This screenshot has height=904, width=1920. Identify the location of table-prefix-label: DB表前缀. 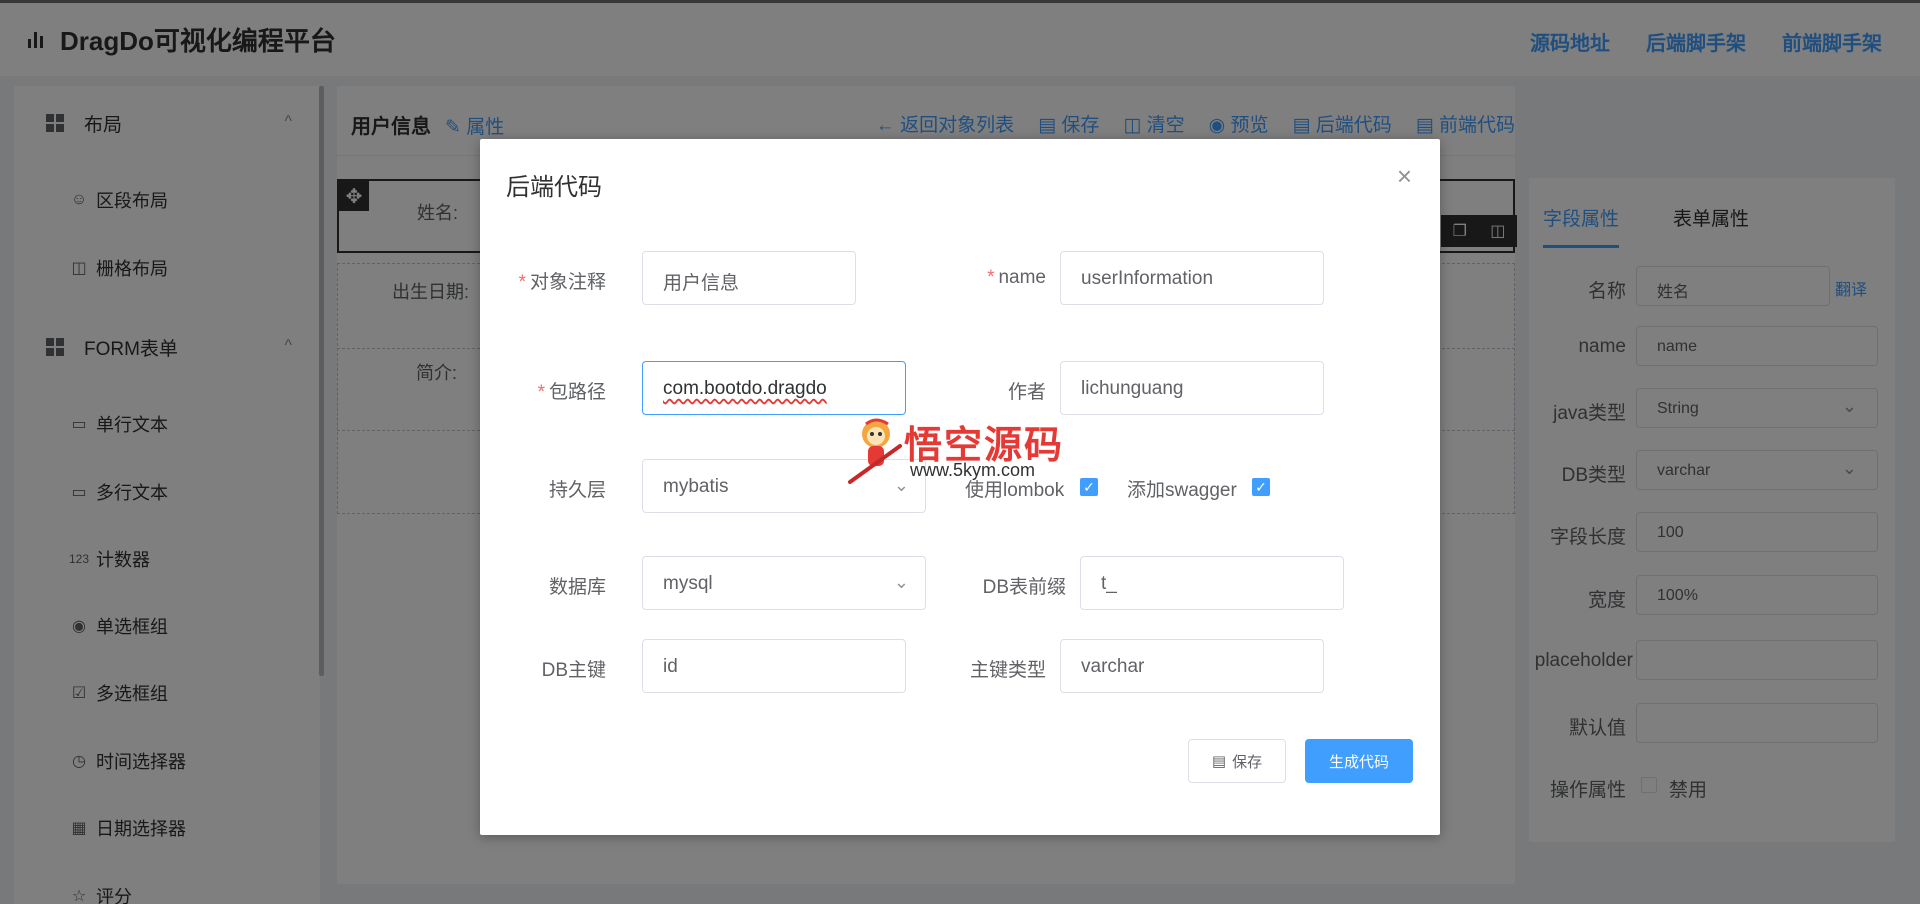
(1024, 587).